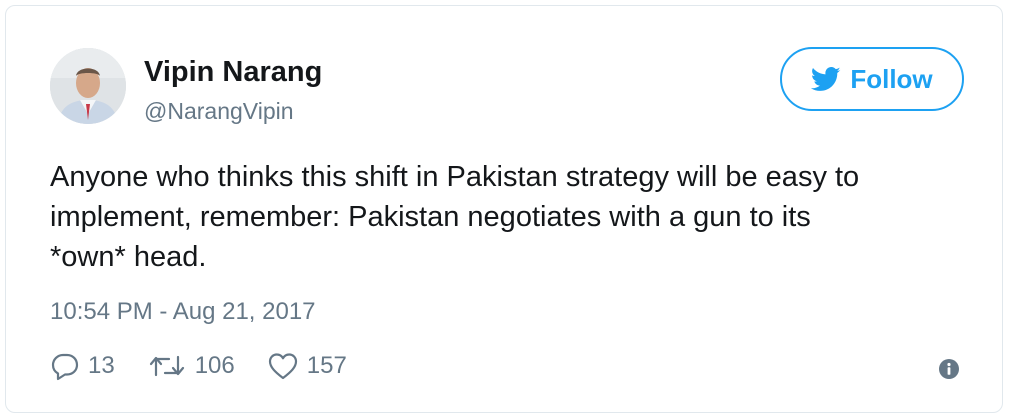  Describe the element at coordinates (101, 365) in the screenshot. I see `reply-count: 13` at that location.